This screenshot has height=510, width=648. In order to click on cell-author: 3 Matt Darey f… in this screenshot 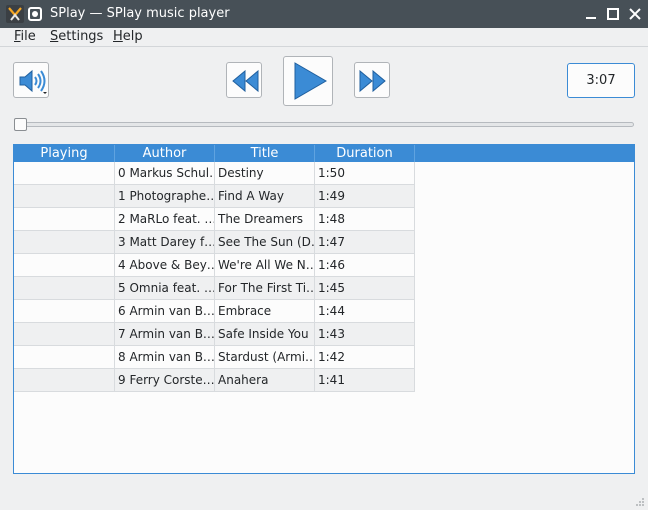, I will do `click(165, 242)`.